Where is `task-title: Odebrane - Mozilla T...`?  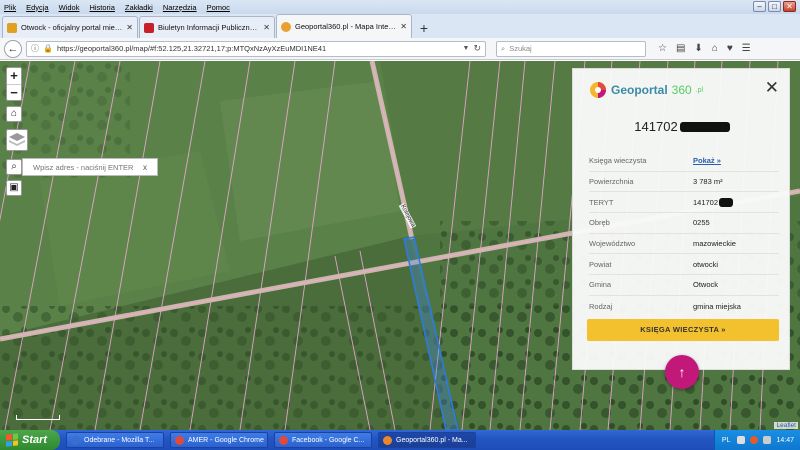 task-title: Odebrane - Mozilla T... is located at coordinates (119, 440).